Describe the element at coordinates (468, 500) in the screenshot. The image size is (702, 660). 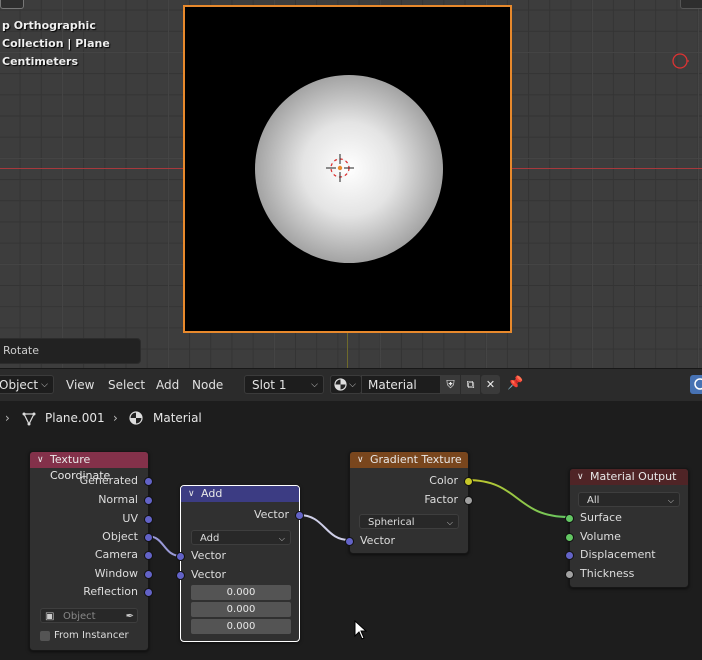
I see `socket-output-factor` at that location.